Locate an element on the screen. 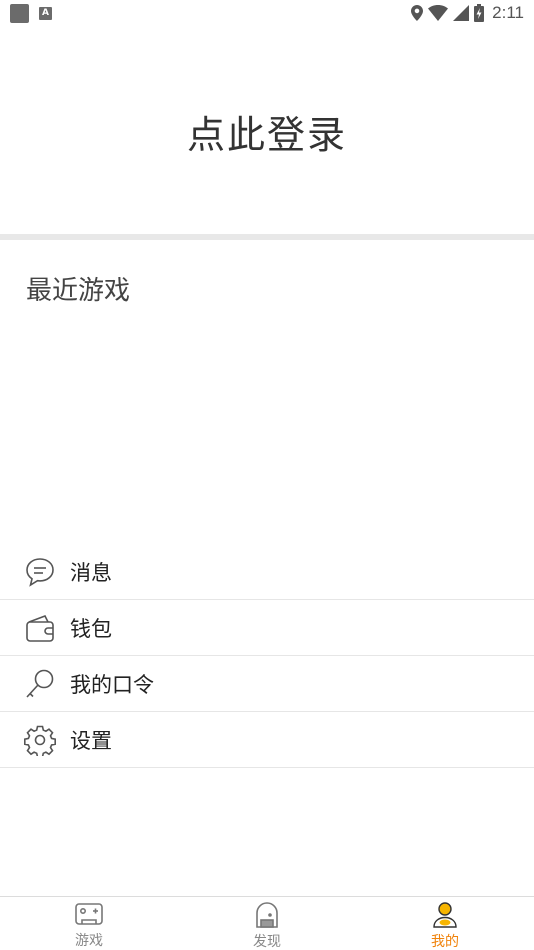 The image size is (534, 950). menu-label-settings: 设置 is located at coordinates (91, 740).